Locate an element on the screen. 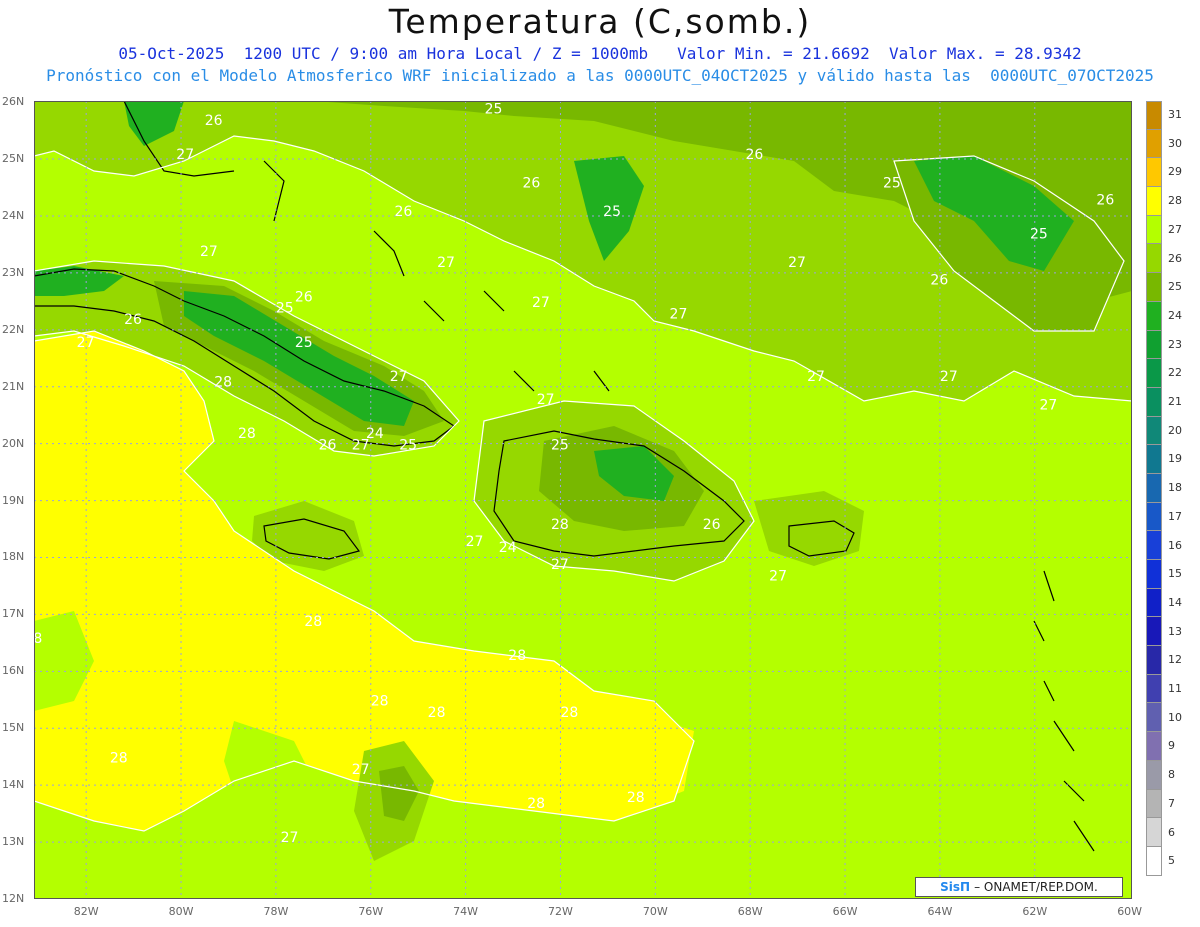  lon-label: 70W is located at coordinates (655, 911).